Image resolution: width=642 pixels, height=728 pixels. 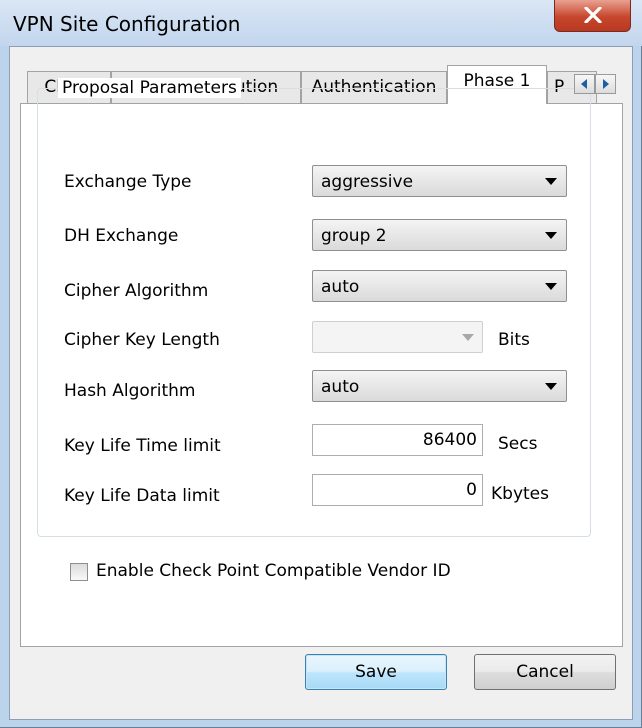 I want to click on window-title: VPN Site Configuration, so click(x=127, y=24).